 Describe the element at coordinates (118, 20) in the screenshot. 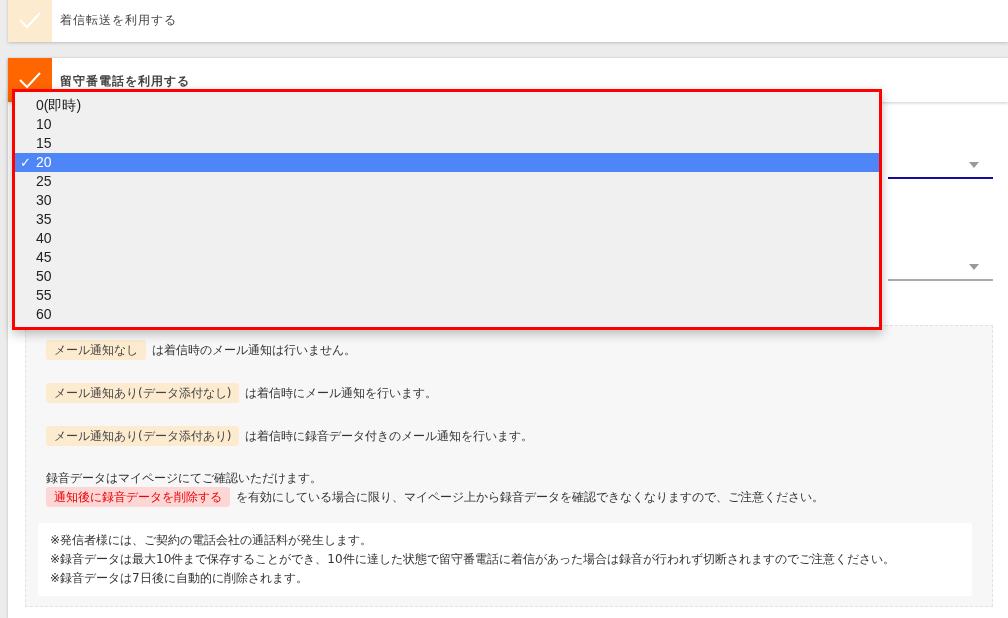

I see `option-label: 着信転送を利用する` at that location.